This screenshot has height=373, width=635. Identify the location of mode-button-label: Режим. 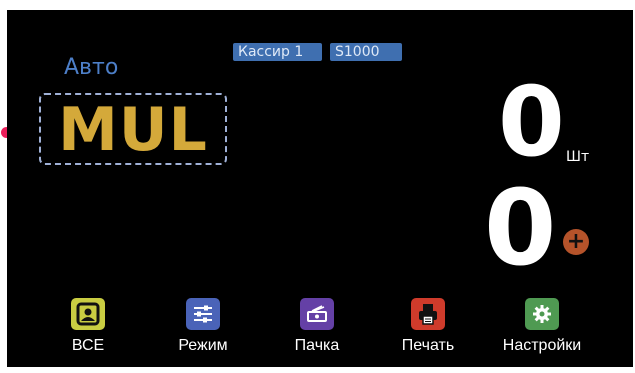
(203, 345).